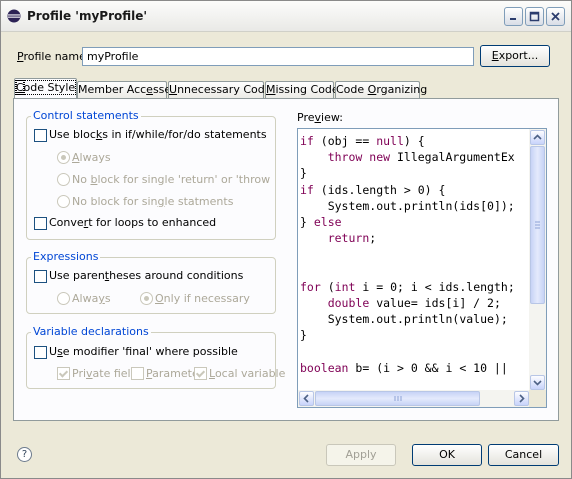  I want to click on window-title: Profile 'myProfile', so click(87, 16).